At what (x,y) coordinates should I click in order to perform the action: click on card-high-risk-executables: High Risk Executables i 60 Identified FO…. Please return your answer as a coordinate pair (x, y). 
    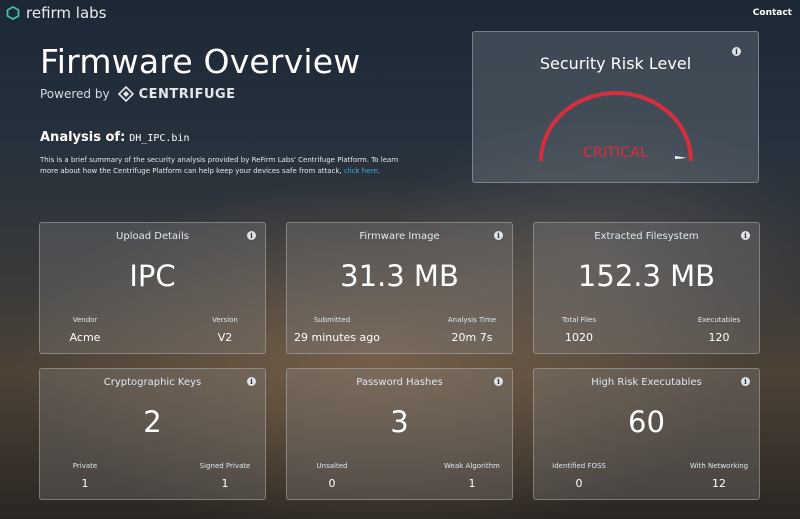
    Looking at the image, I should click on (646, 434).